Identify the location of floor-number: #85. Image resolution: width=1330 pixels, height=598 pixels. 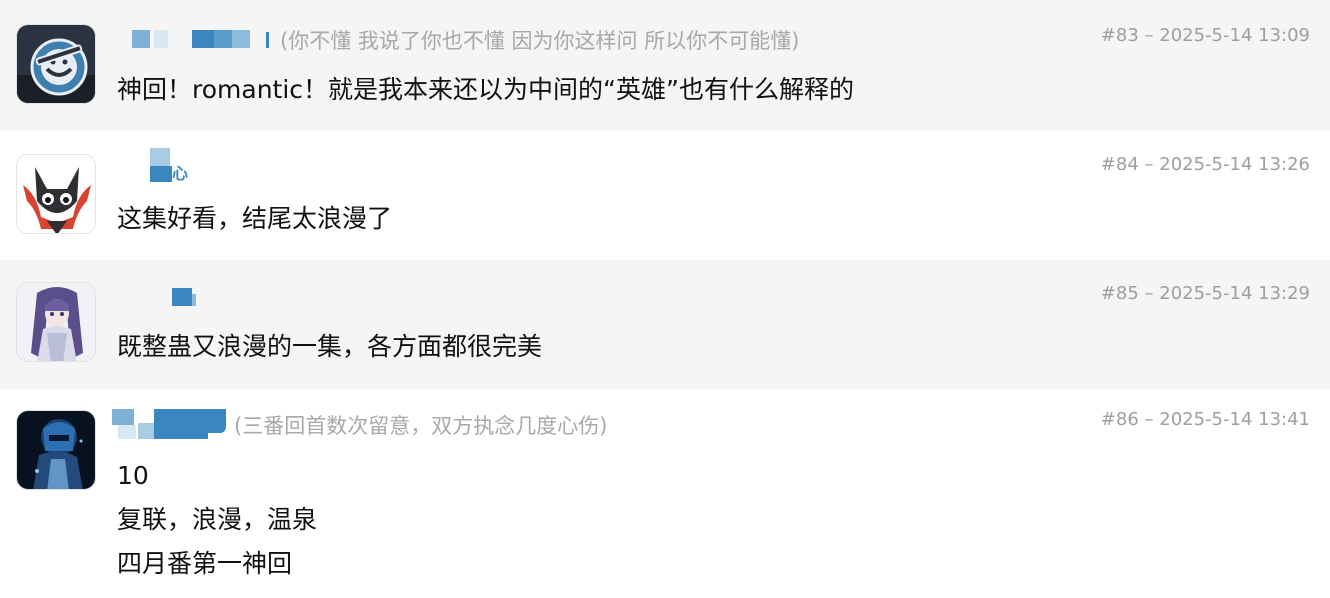
(1120, 293).